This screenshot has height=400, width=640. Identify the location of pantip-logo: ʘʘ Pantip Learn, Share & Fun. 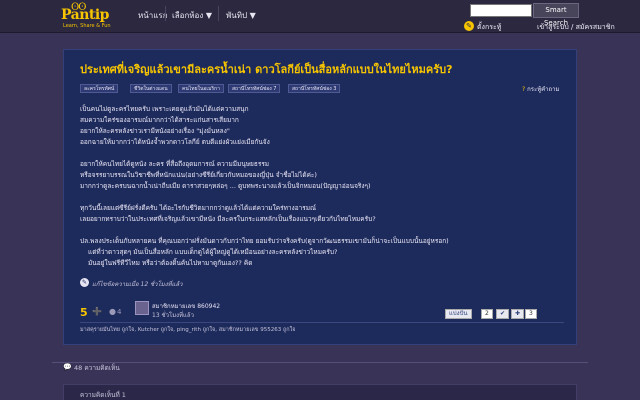
(86, 16).